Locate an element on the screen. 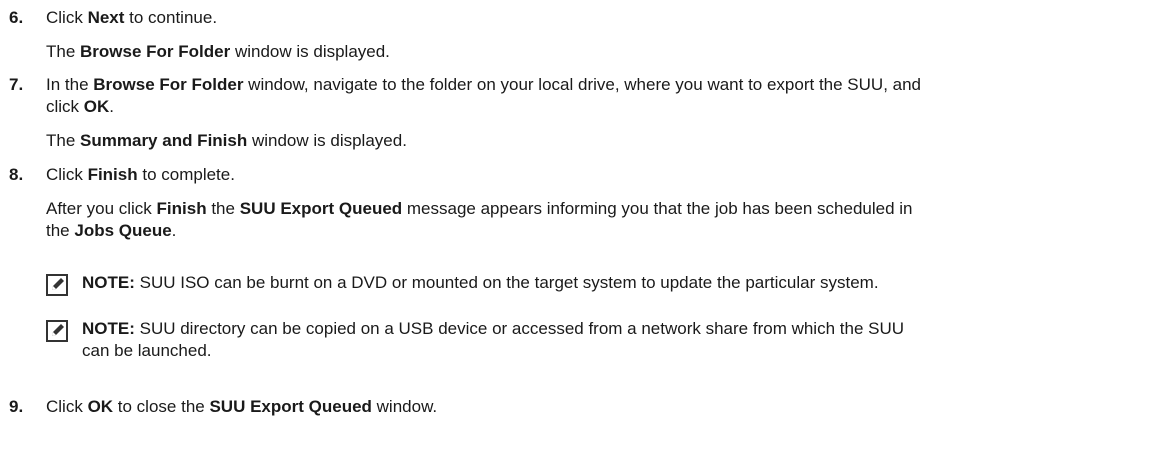  ui-term: Next is located at coordinates (106, 17).